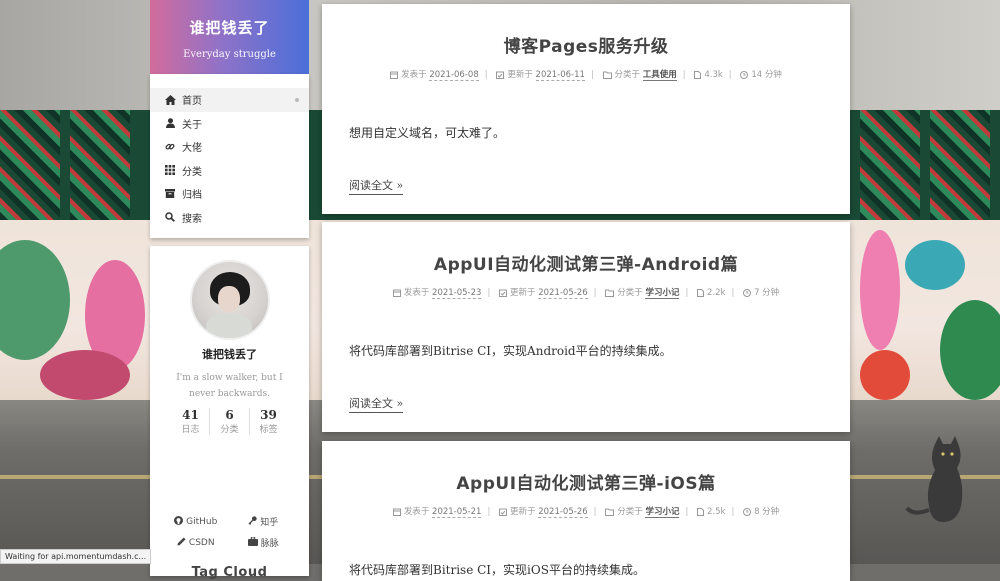 The width and height of the screenshot is (1000, 581). What do you see at coordinates (510, 351) in the screenshot?
I see `post-excerpt: 将代码库部署到Bitrise CI，实现Android平台的持续集成。` at bounding box center [510, 351].